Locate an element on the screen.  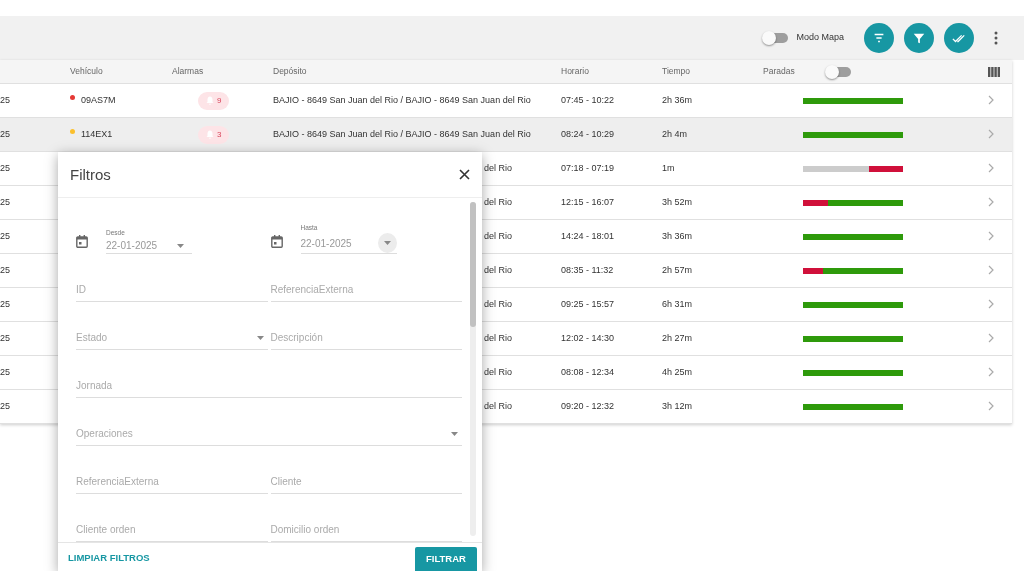
text-field: Cliente orden is located at coordinates (172, 530).